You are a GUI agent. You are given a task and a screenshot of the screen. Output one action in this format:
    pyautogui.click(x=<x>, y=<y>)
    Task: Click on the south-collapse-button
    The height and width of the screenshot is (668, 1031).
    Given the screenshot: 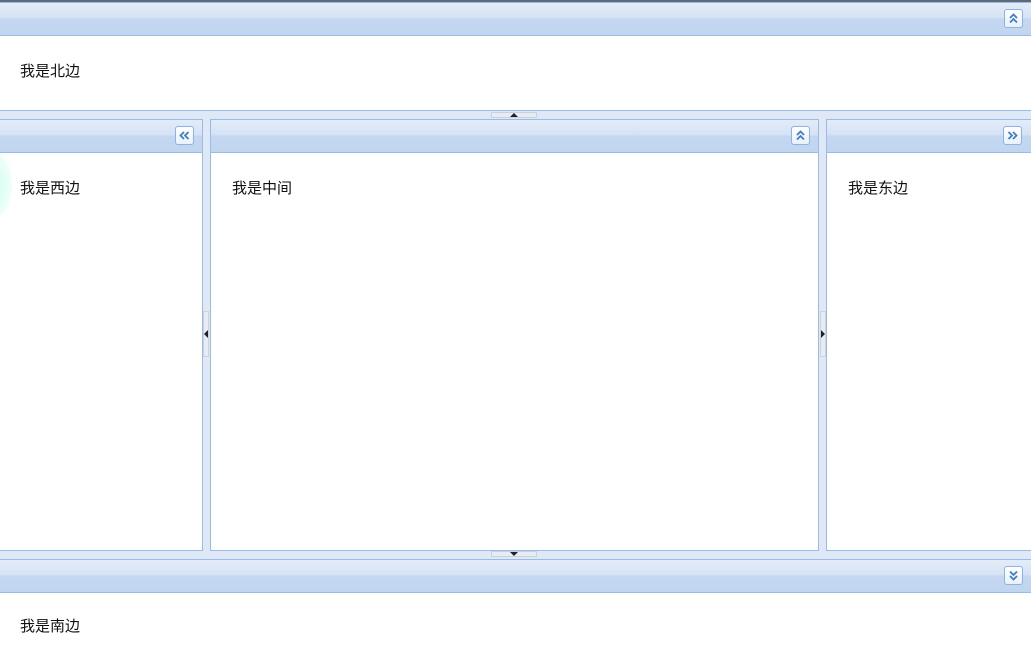 What is the action you would take?
    pyautogui.click(x=1013, y=575)
    